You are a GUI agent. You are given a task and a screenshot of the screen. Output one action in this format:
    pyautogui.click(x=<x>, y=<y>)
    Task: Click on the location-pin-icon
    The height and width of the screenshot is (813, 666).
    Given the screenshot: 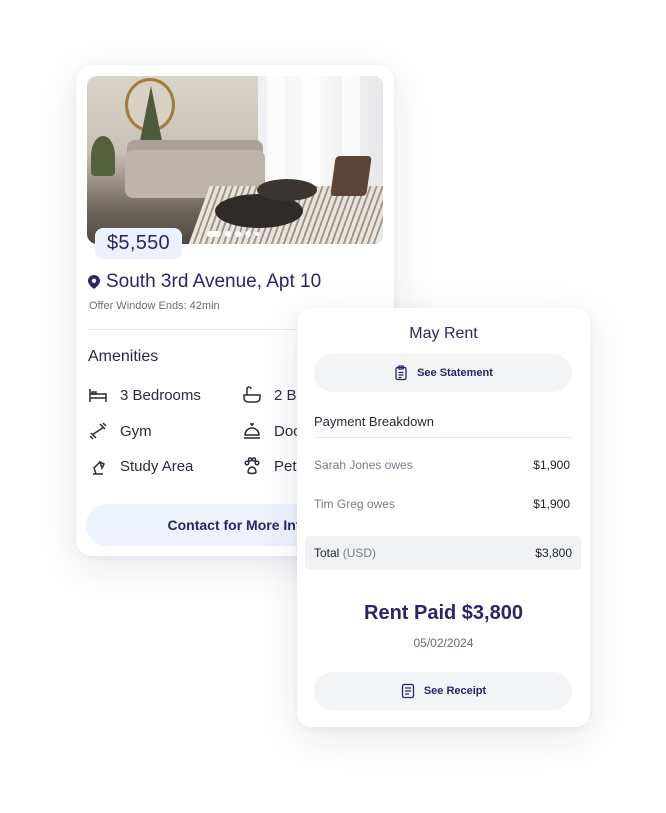 What is the action you would take?
    pyautogui.click(x=94, y=282)
    